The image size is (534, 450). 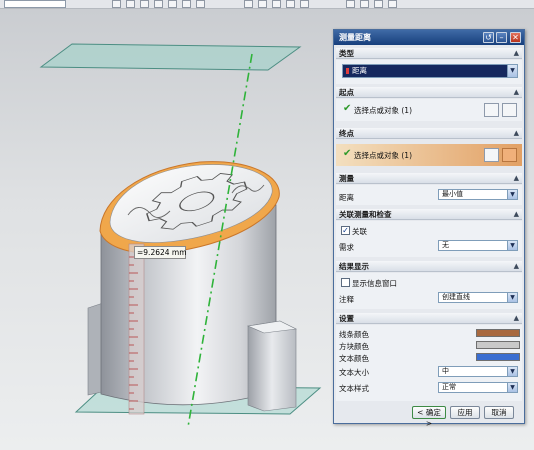 What do you see at coordinates (478, 371) in the screenshot?
I see `text-size-select: 中 ▼` at bounding box center [478, 371].